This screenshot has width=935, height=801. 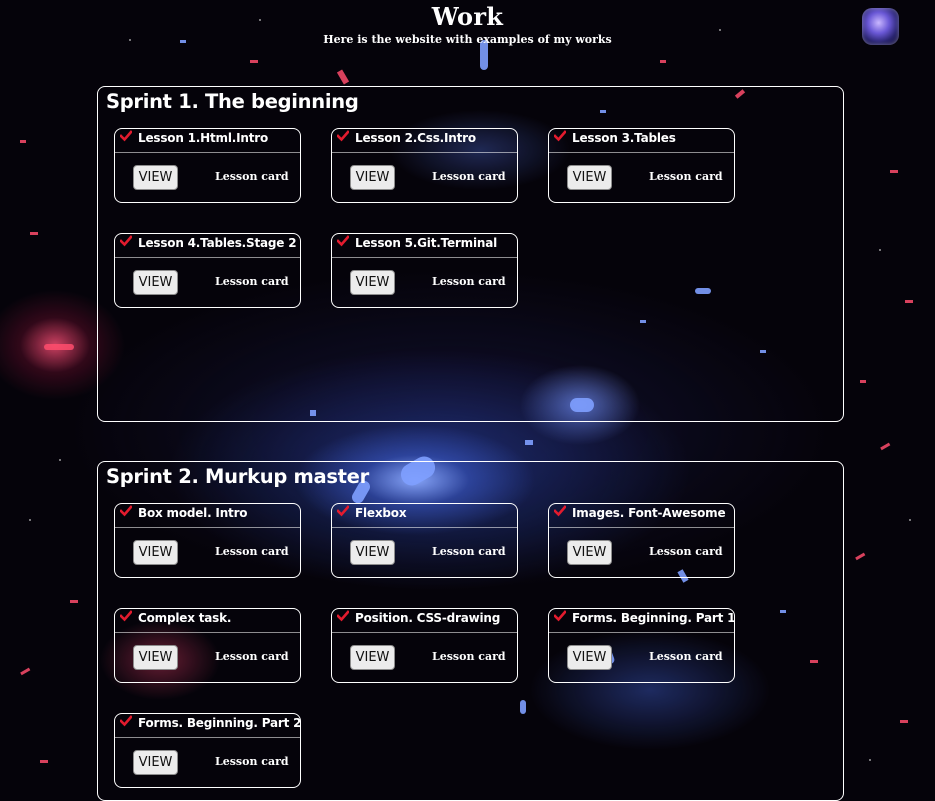 What do you see at coordinates (415, 138) in the screenshot?
I see `lesson-title: Lesson 2.Css.Intro` at bounding box center [415, 138].